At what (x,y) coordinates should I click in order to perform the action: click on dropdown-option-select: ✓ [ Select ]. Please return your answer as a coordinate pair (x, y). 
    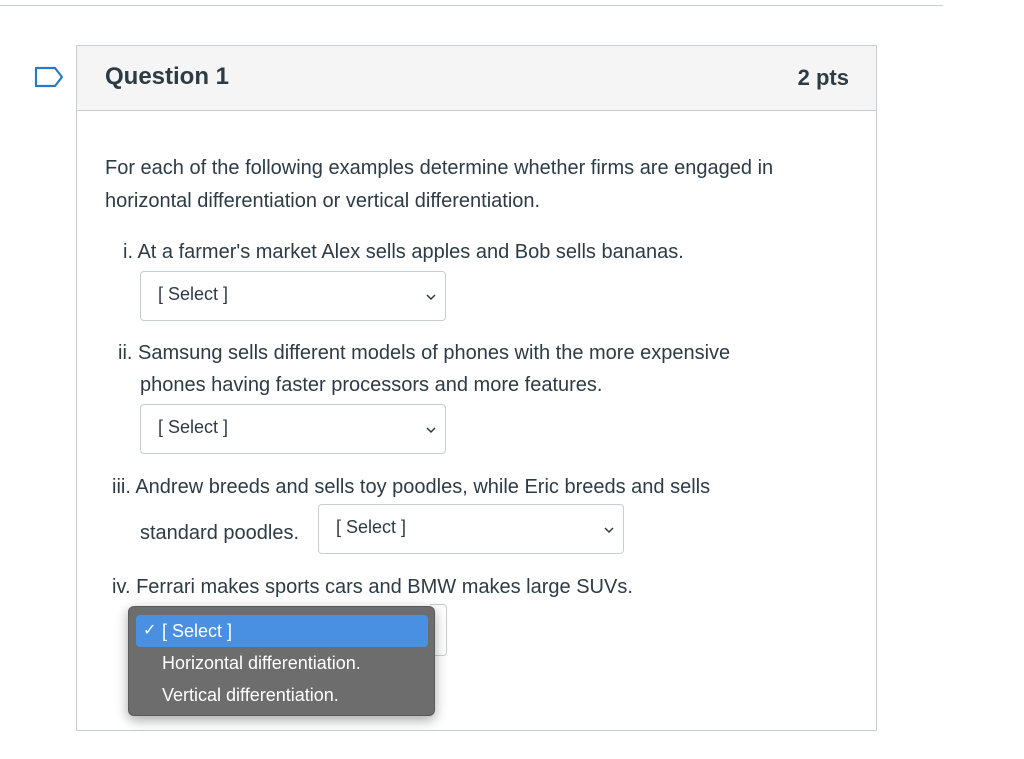
    Looking at the image, I should click on (282, 631).